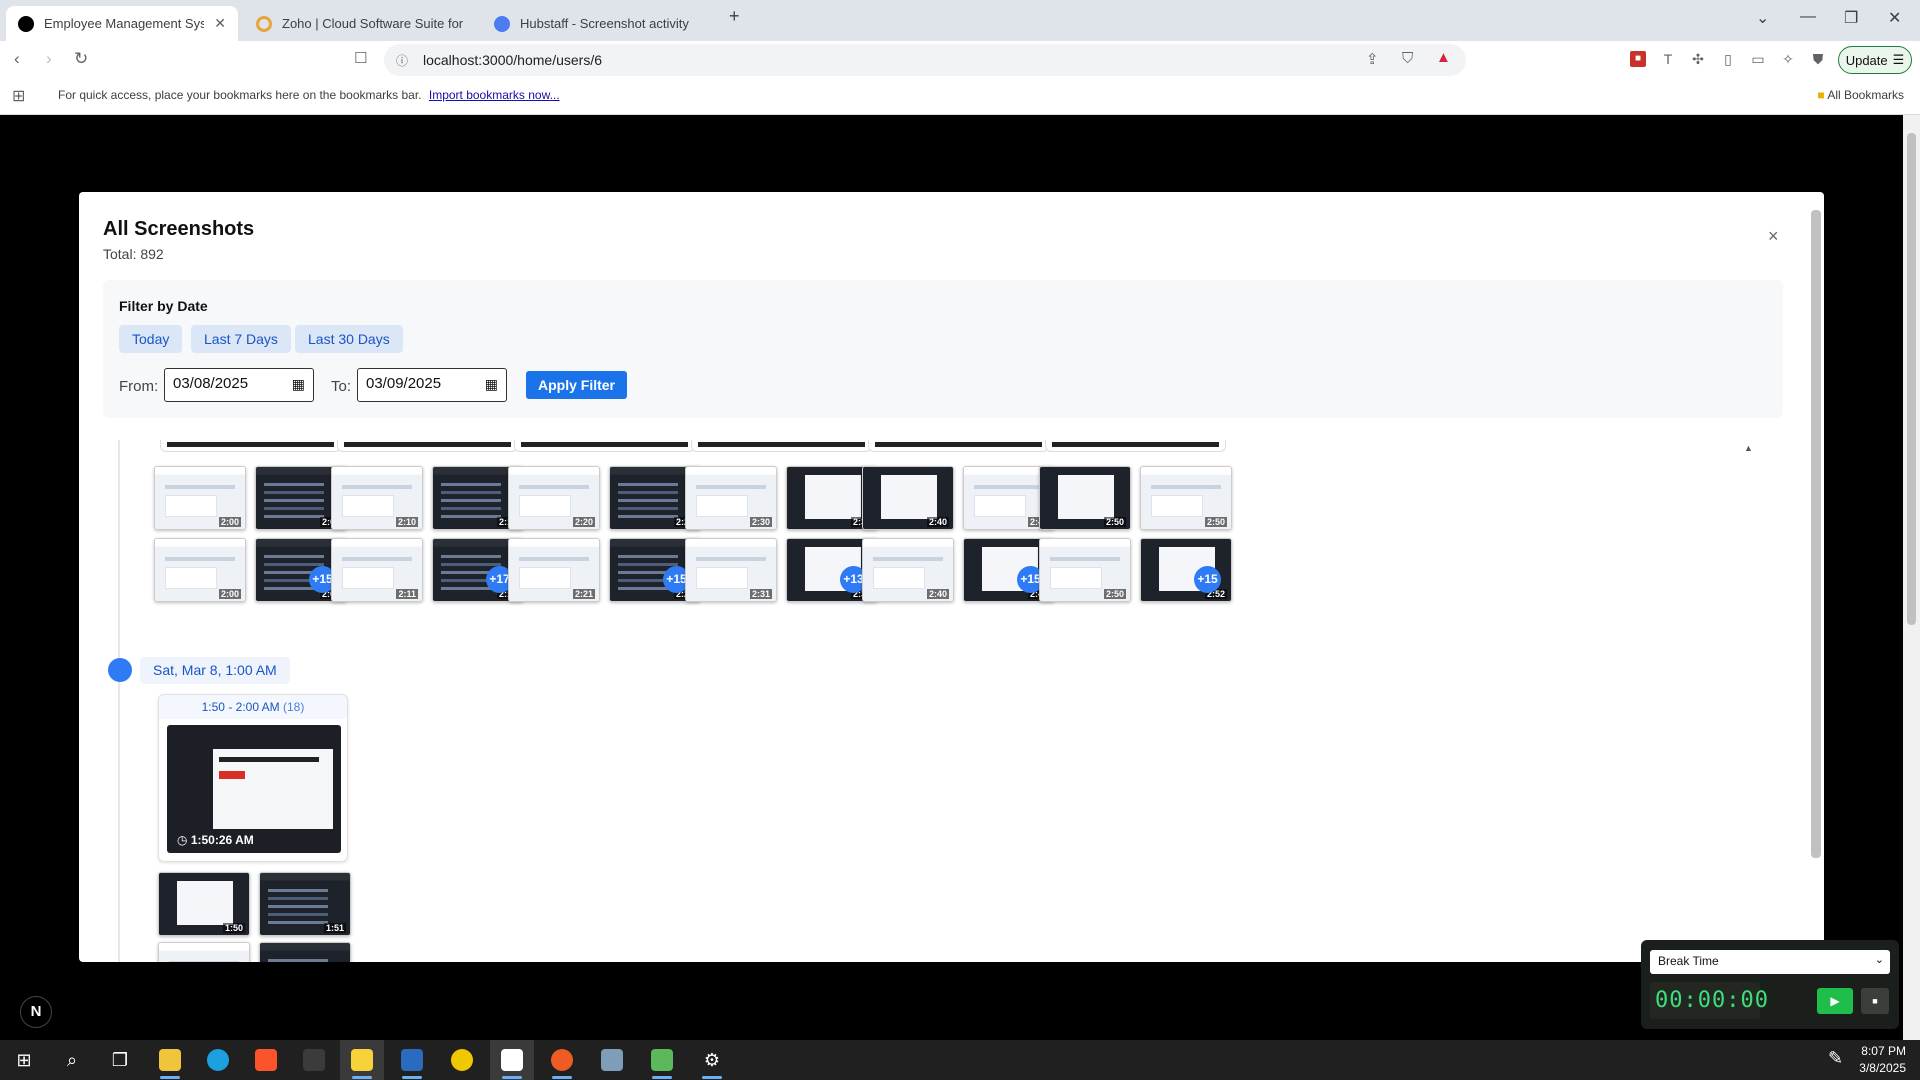  Describe the element at coordinates (612, 1060) in the screenshot. I see `app-window-icon` at that location.